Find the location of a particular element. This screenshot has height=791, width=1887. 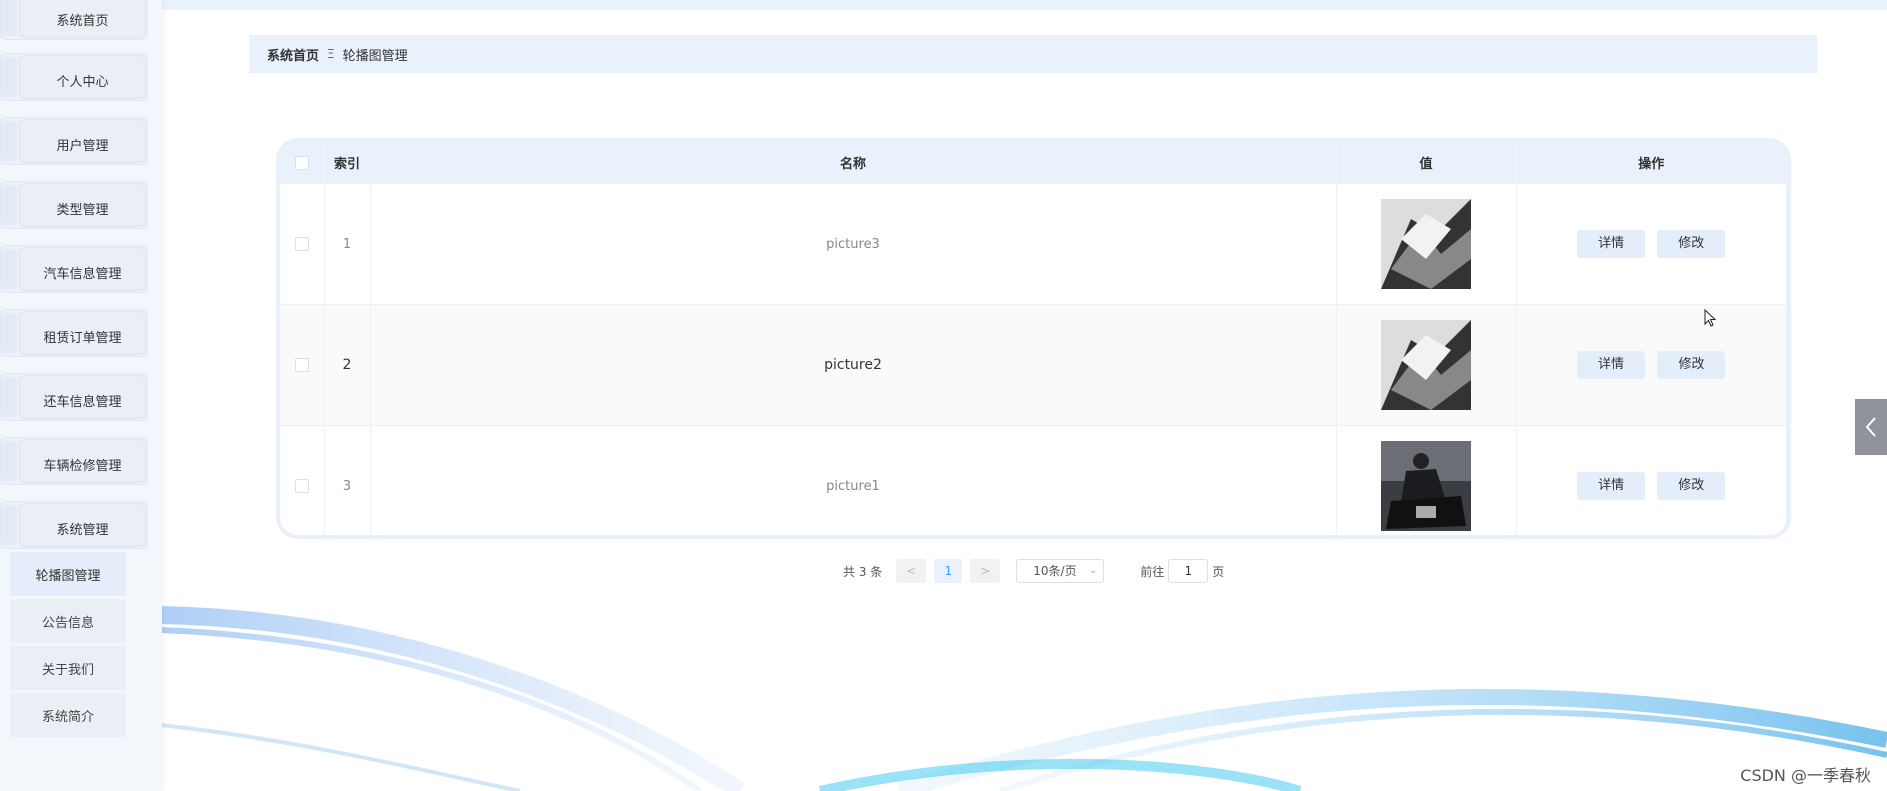

submenu-item-announcements: 公告信息 is located at coordinates (68, 621).